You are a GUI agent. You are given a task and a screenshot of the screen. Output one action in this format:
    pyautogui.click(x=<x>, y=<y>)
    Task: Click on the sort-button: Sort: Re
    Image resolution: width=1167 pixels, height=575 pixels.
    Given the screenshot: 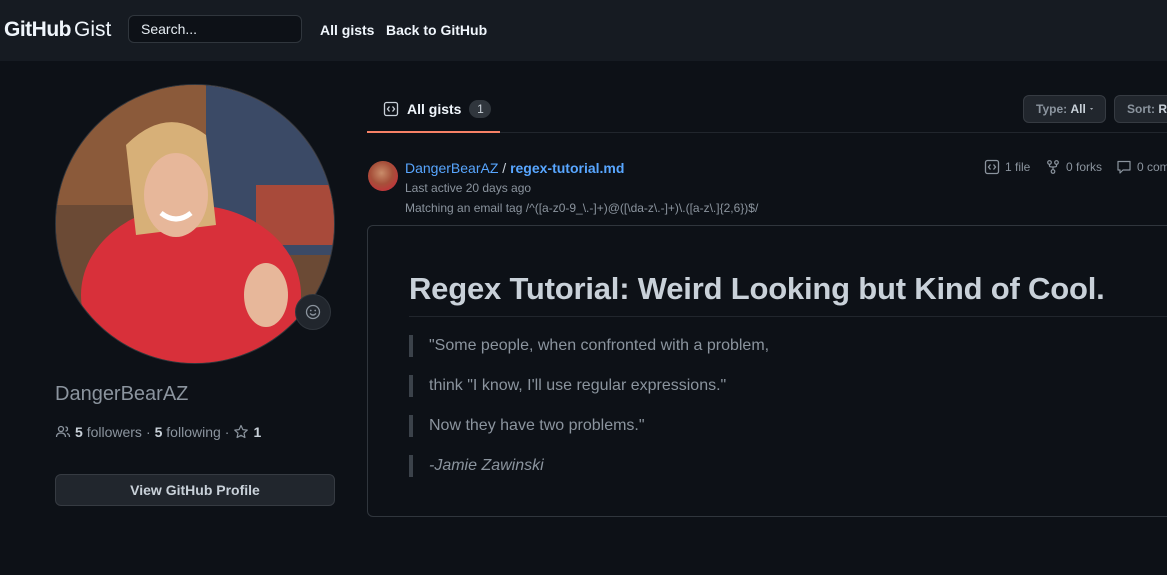 What is the action you would take?
    pyautogui.click(x=1140, y=109)
    